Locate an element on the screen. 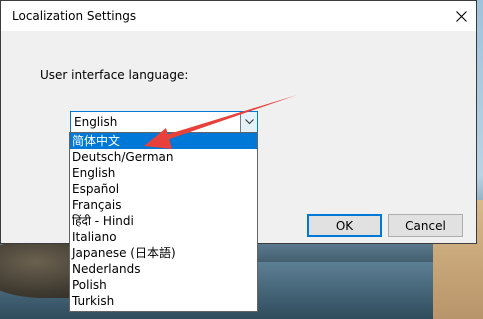 This screenshot has height=319, width=483. title-bar: Localization Settings is located at coordinates (238, 16).